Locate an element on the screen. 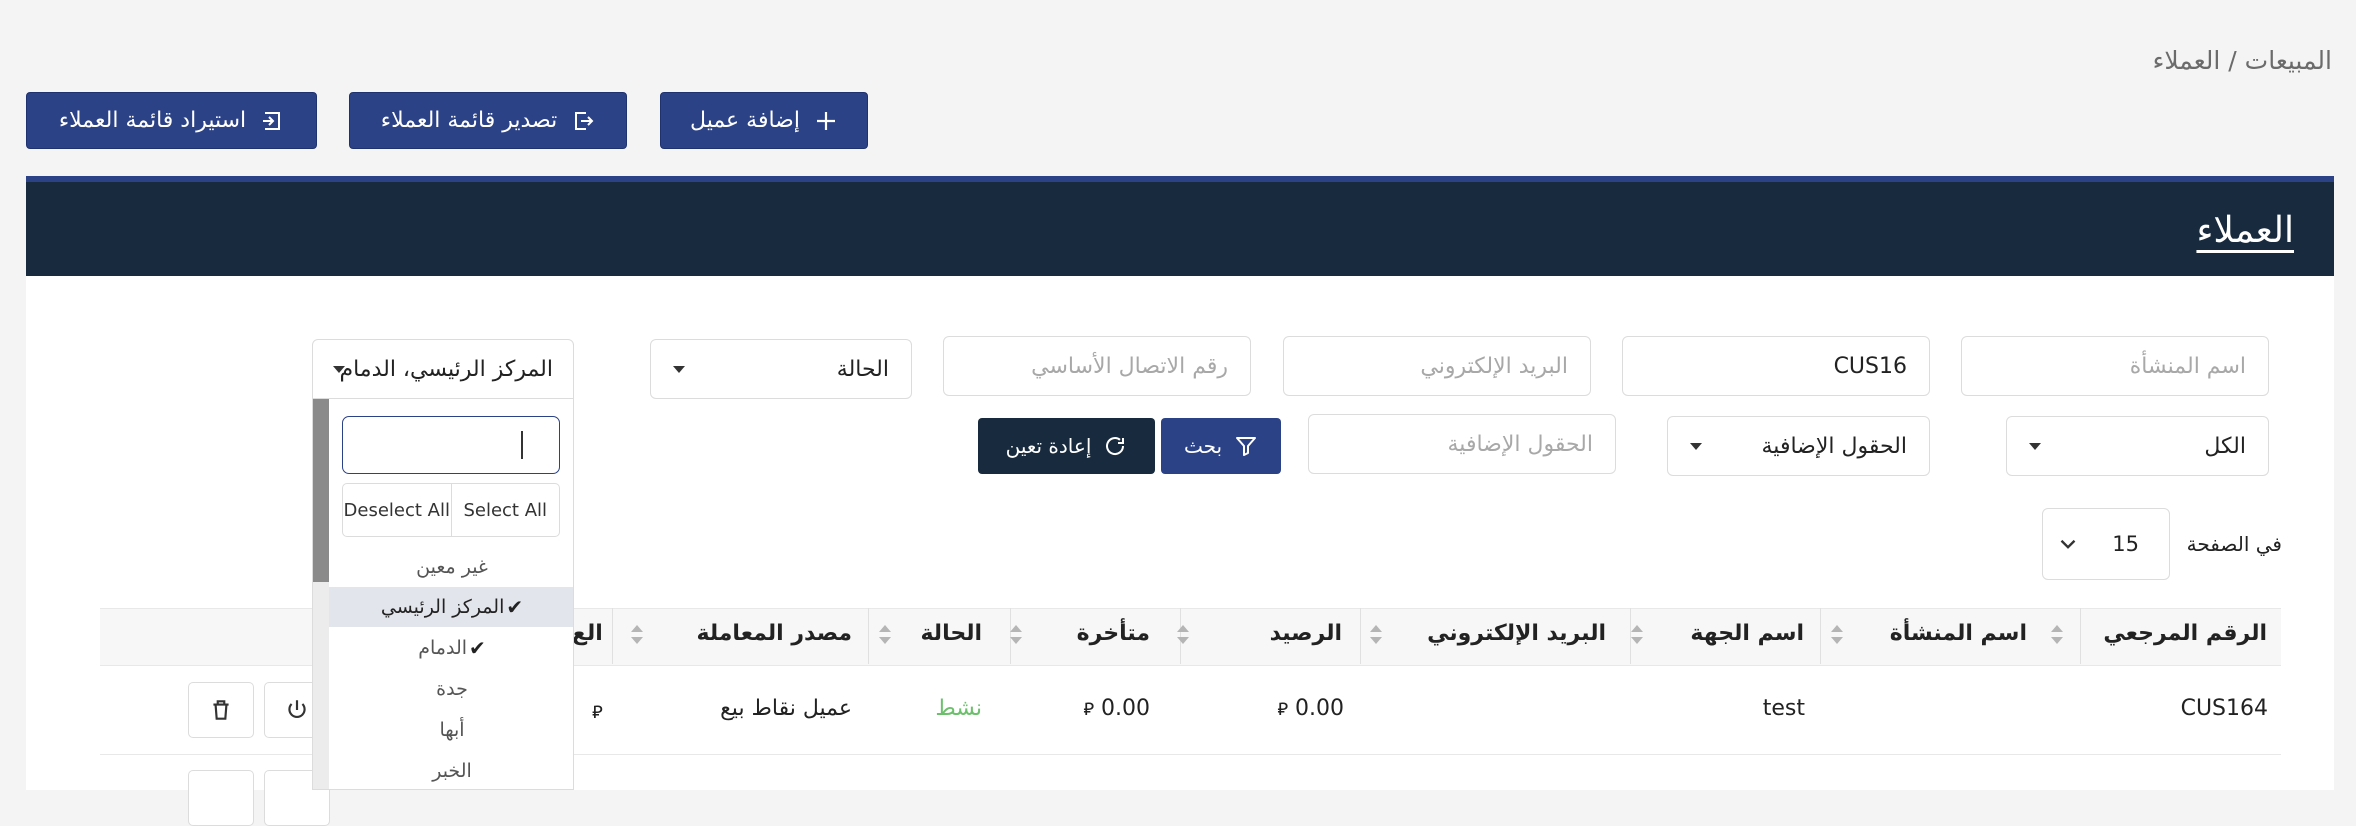  dropdown-option: الخبر is located at coordinates (451, 770).